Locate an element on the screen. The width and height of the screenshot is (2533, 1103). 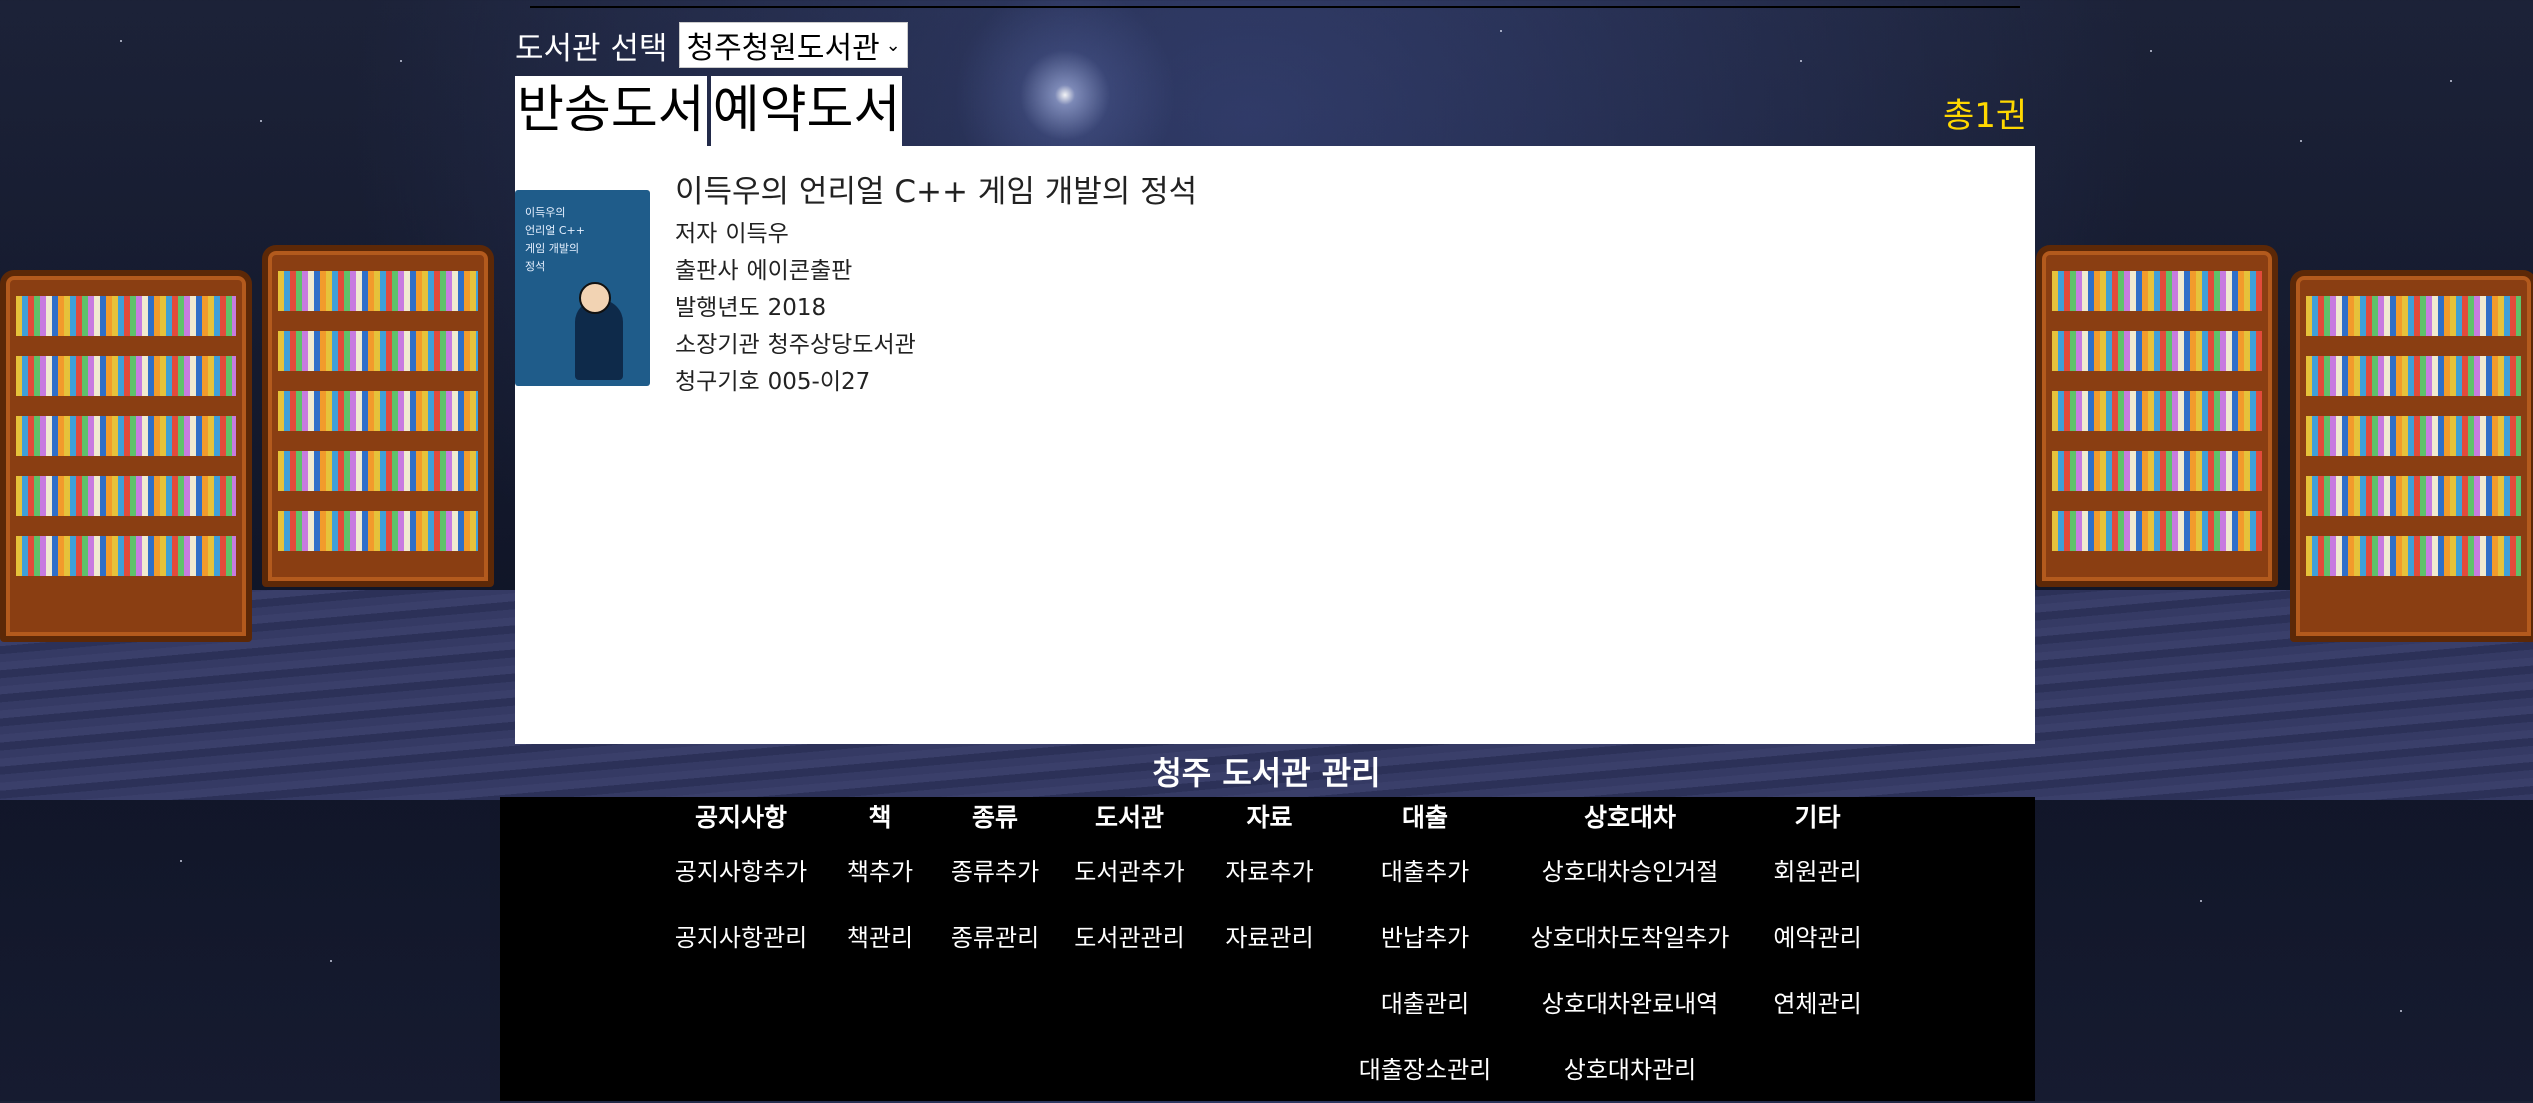
top-divider is located at coordinates (1275, 7).